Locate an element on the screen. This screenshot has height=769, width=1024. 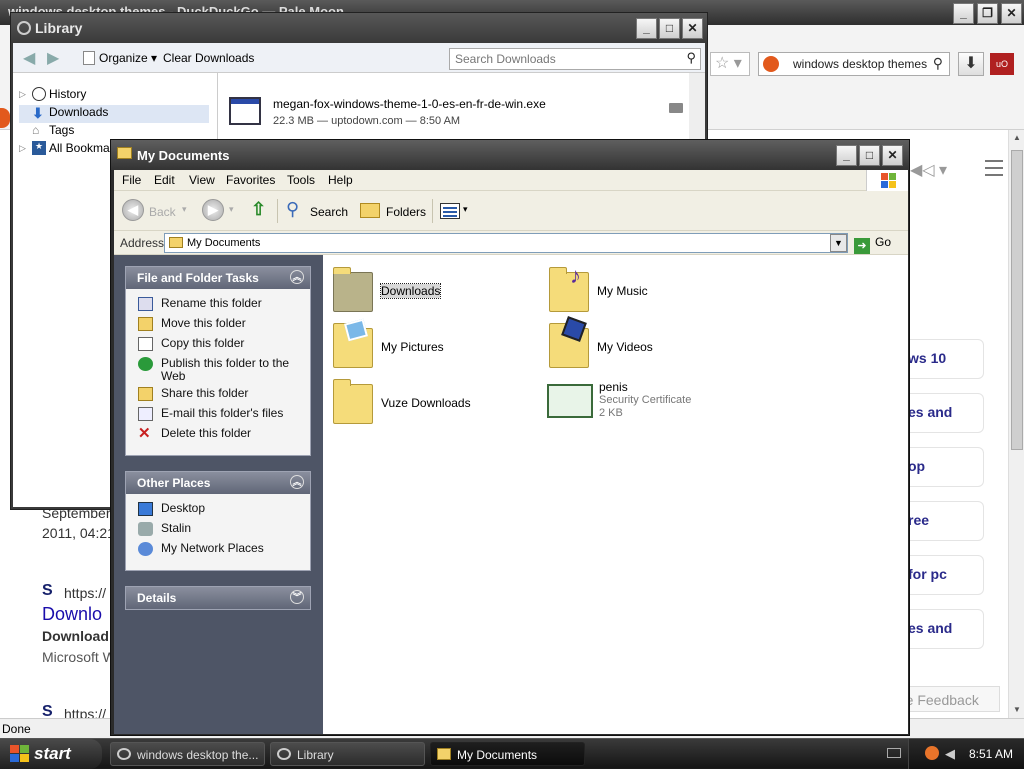
avast-icon is located at coordinates (932, 753).